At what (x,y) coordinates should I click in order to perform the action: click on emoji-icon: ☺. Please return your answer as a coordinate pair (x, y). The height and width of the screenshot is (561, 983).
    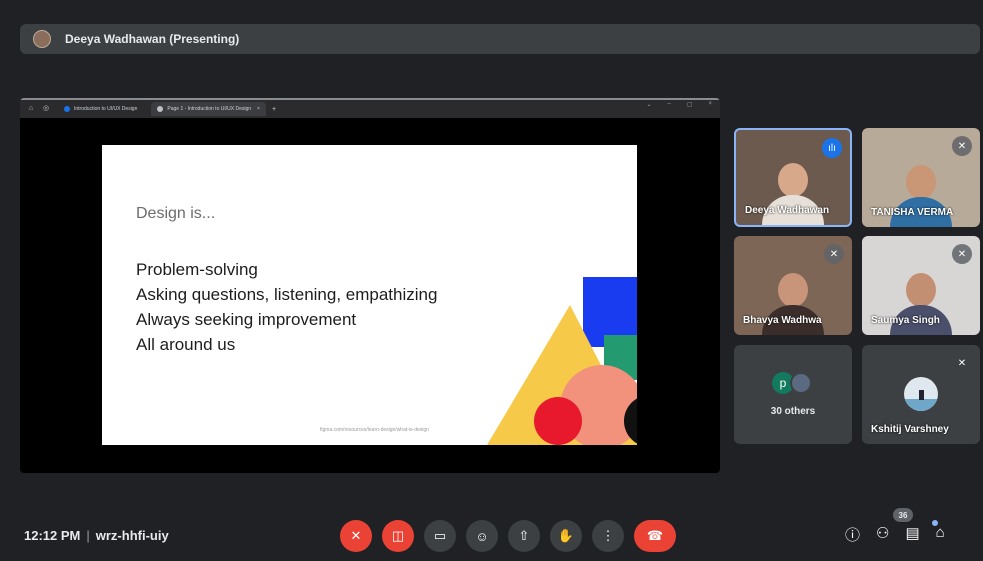
    Looking at the image, I should click on (482, 536).